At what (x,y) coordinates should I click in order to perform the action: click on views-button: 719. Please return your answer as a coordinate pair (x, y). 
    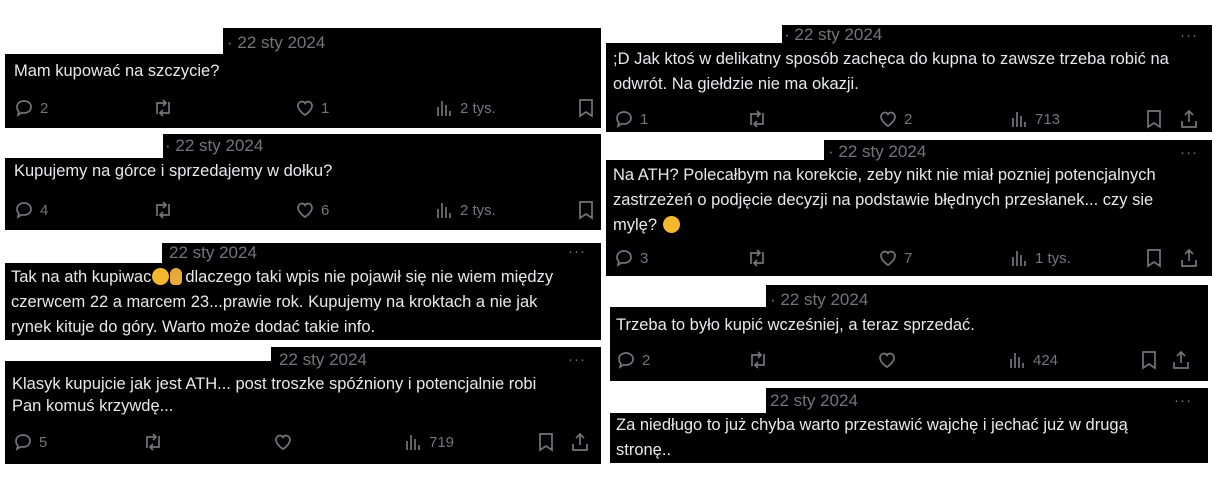
    Looking at the image, I should click on (429, 442).